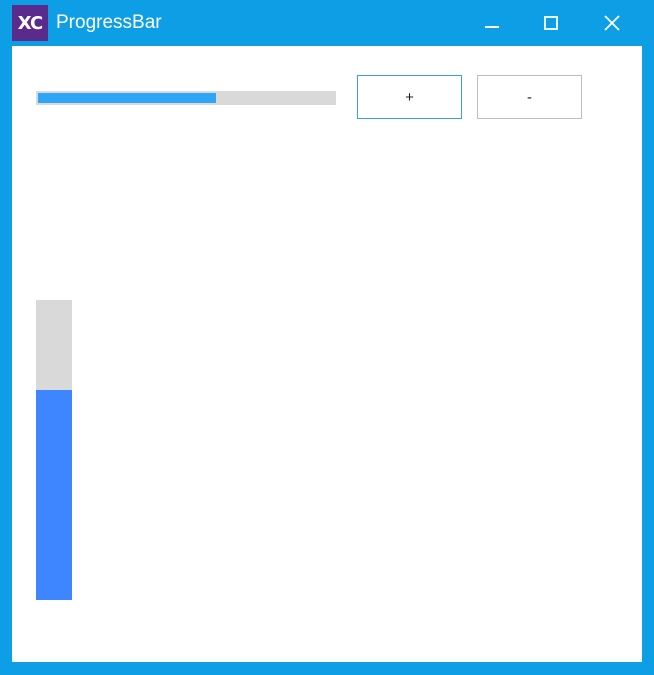  What do you see at coordinates (492, 27) in the screenshot?
I see `minimize-icon` at bounding box center [492, 27].